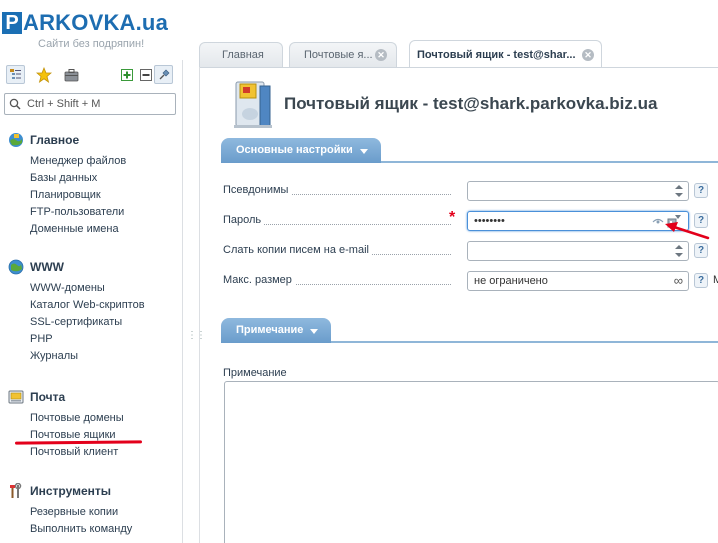 The width and height of the screenshot is (718, 543). Describe the element at coordinates (12, 23) in the screenshot. I see `logo-p-mark: P` at that location.